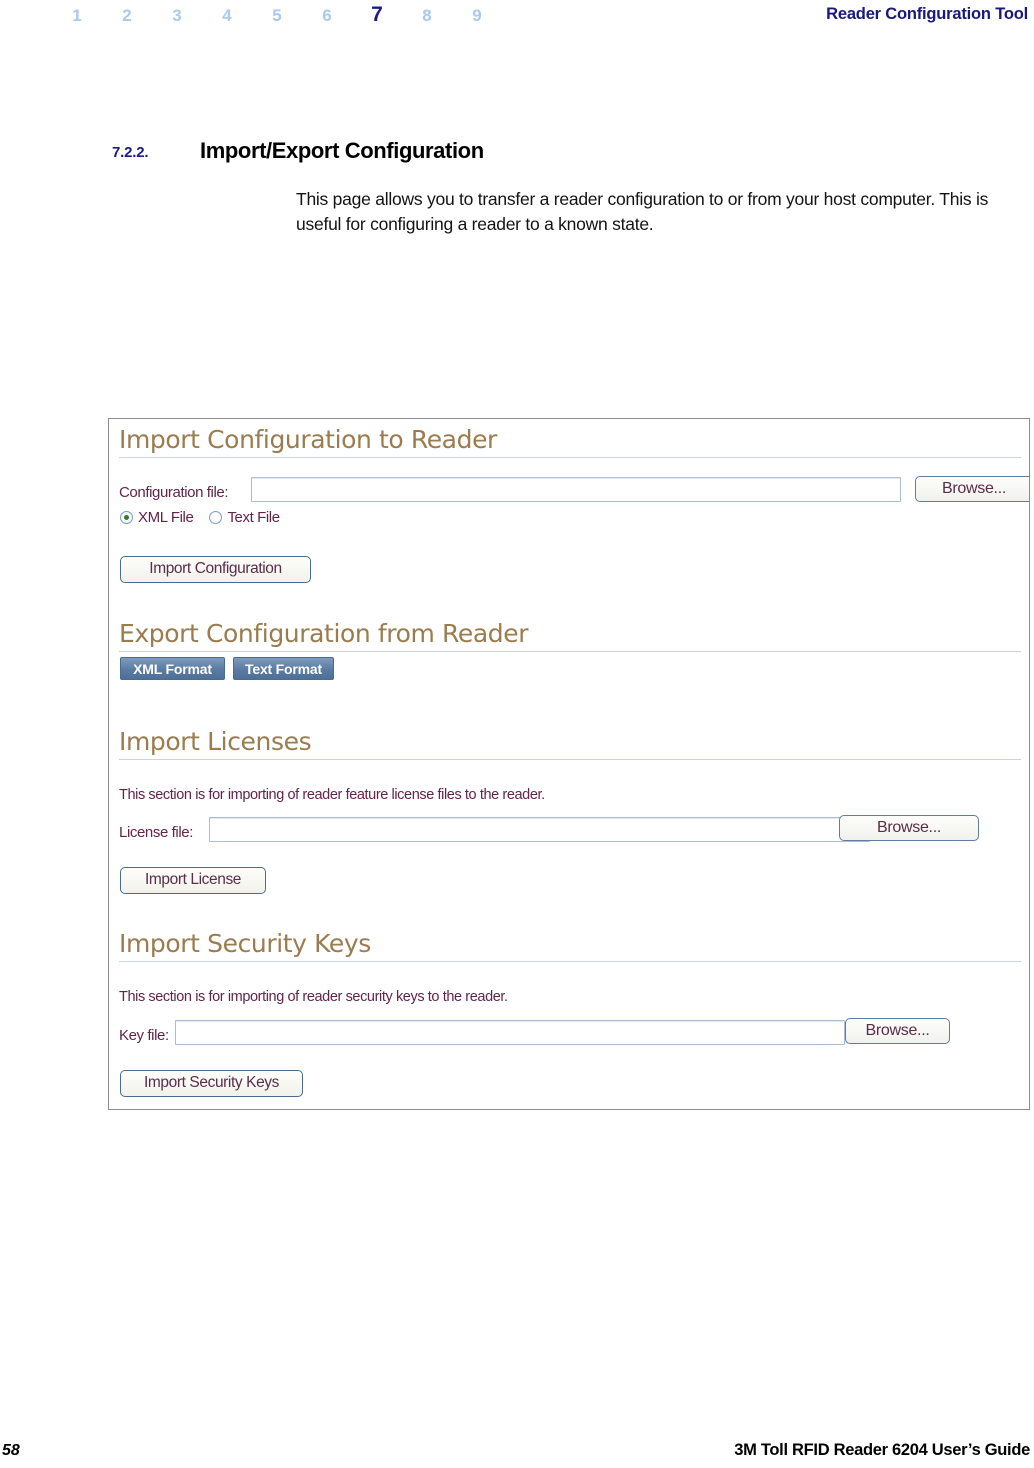  What do you see at coordinates (342, 150) in the screenshot?
I see `section-title: Import/Export Configuration` at bounding box center [342, 150].